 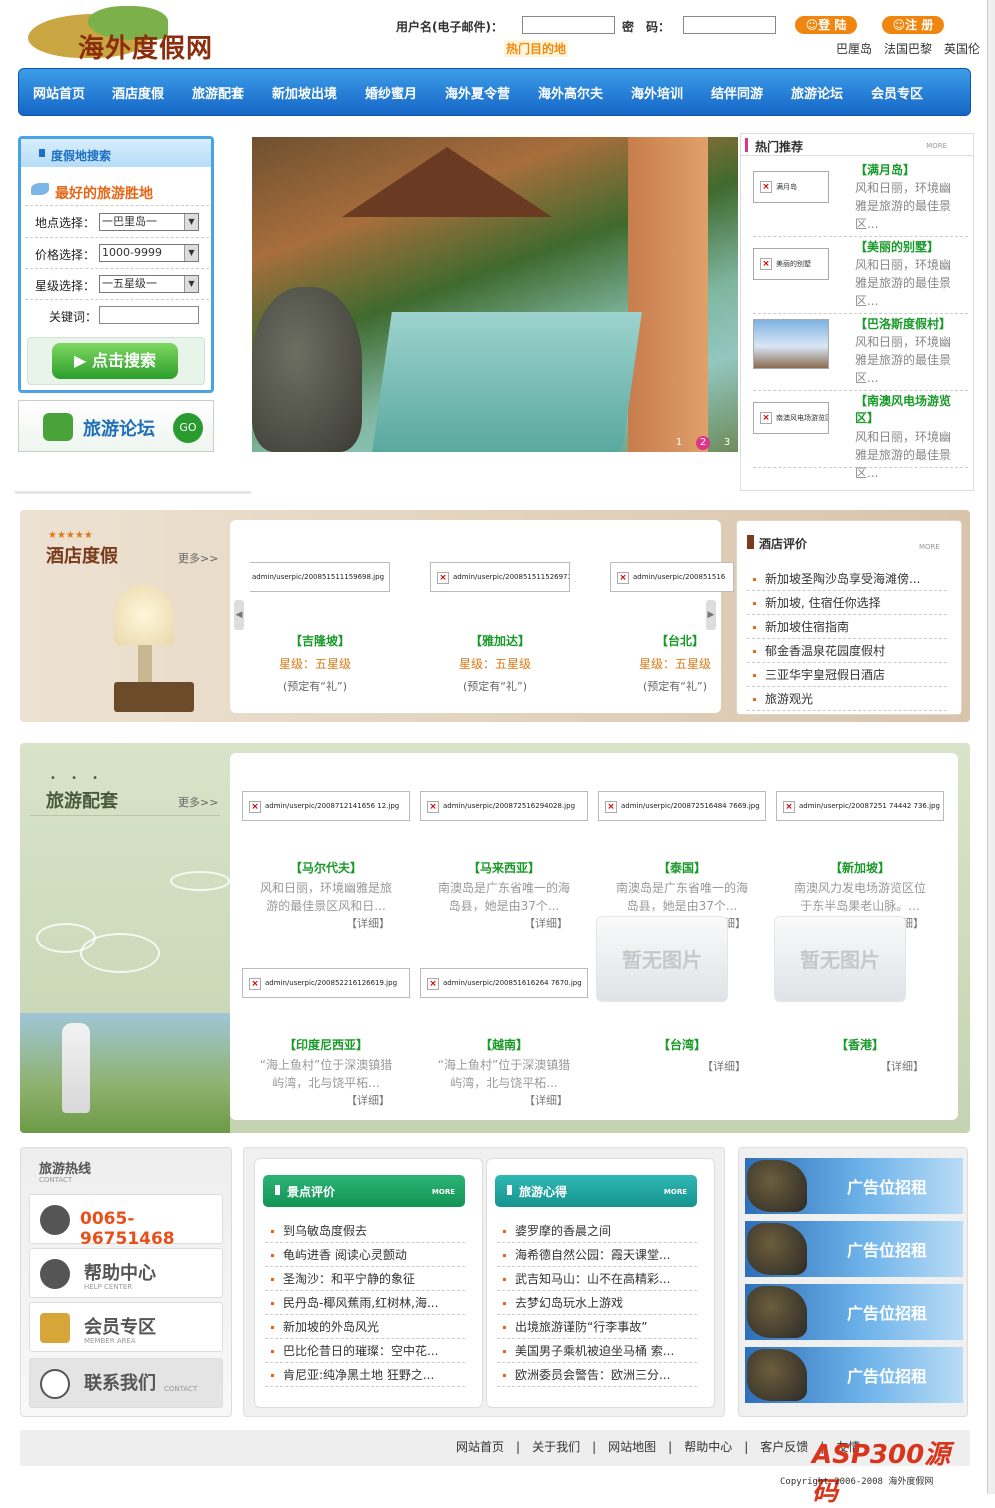 What do you see at coordinates (365, 1255) in the screenshot?
I see `list-item: 龟屿进香 阅读心灵颤动` at bounding box center [365, 1255].